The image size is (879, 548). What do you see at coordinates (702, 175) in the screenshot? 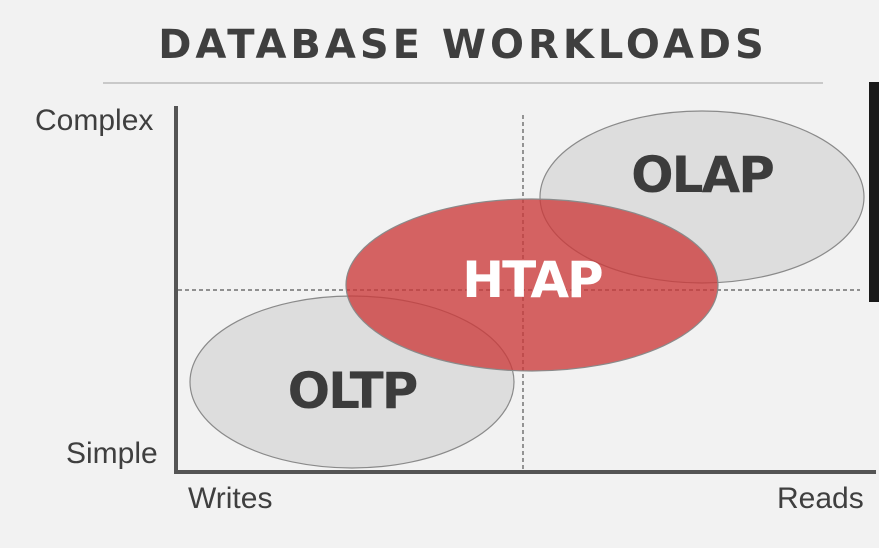
I see `olap-label: OLAP` at bounding box center [702, 175].